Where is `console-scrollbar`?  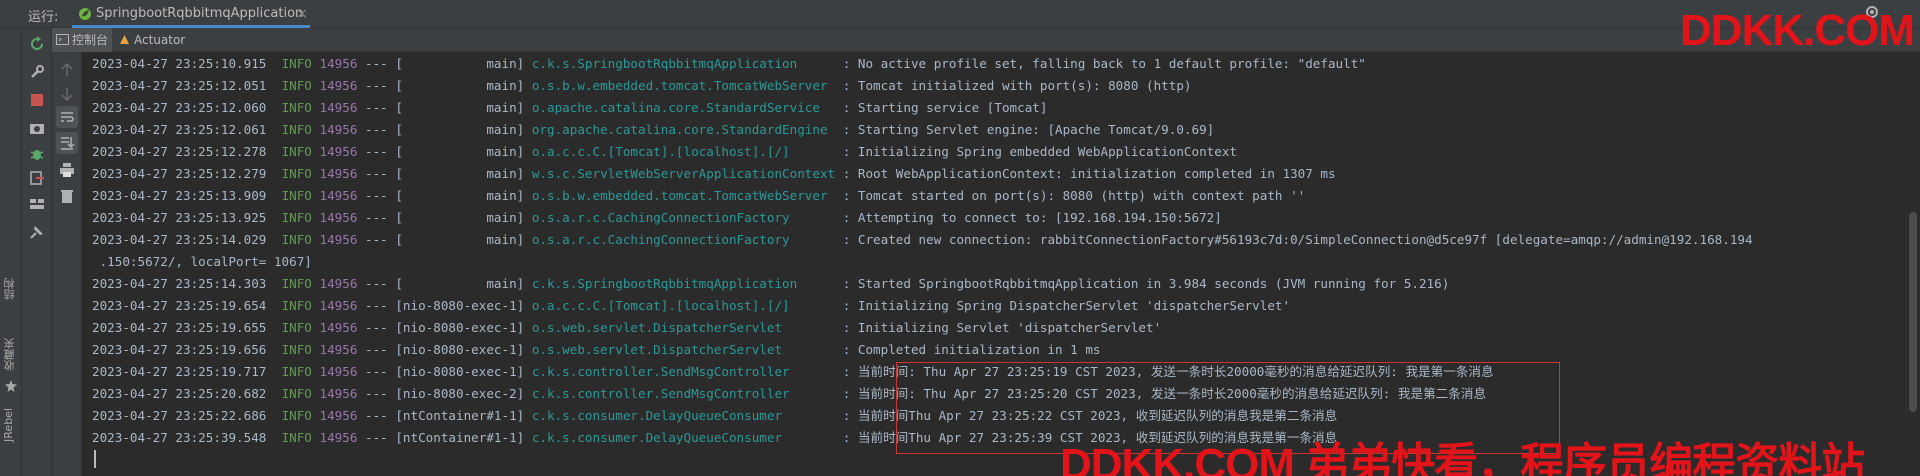
console-scrollbar is located at coordinates (1913, 264).